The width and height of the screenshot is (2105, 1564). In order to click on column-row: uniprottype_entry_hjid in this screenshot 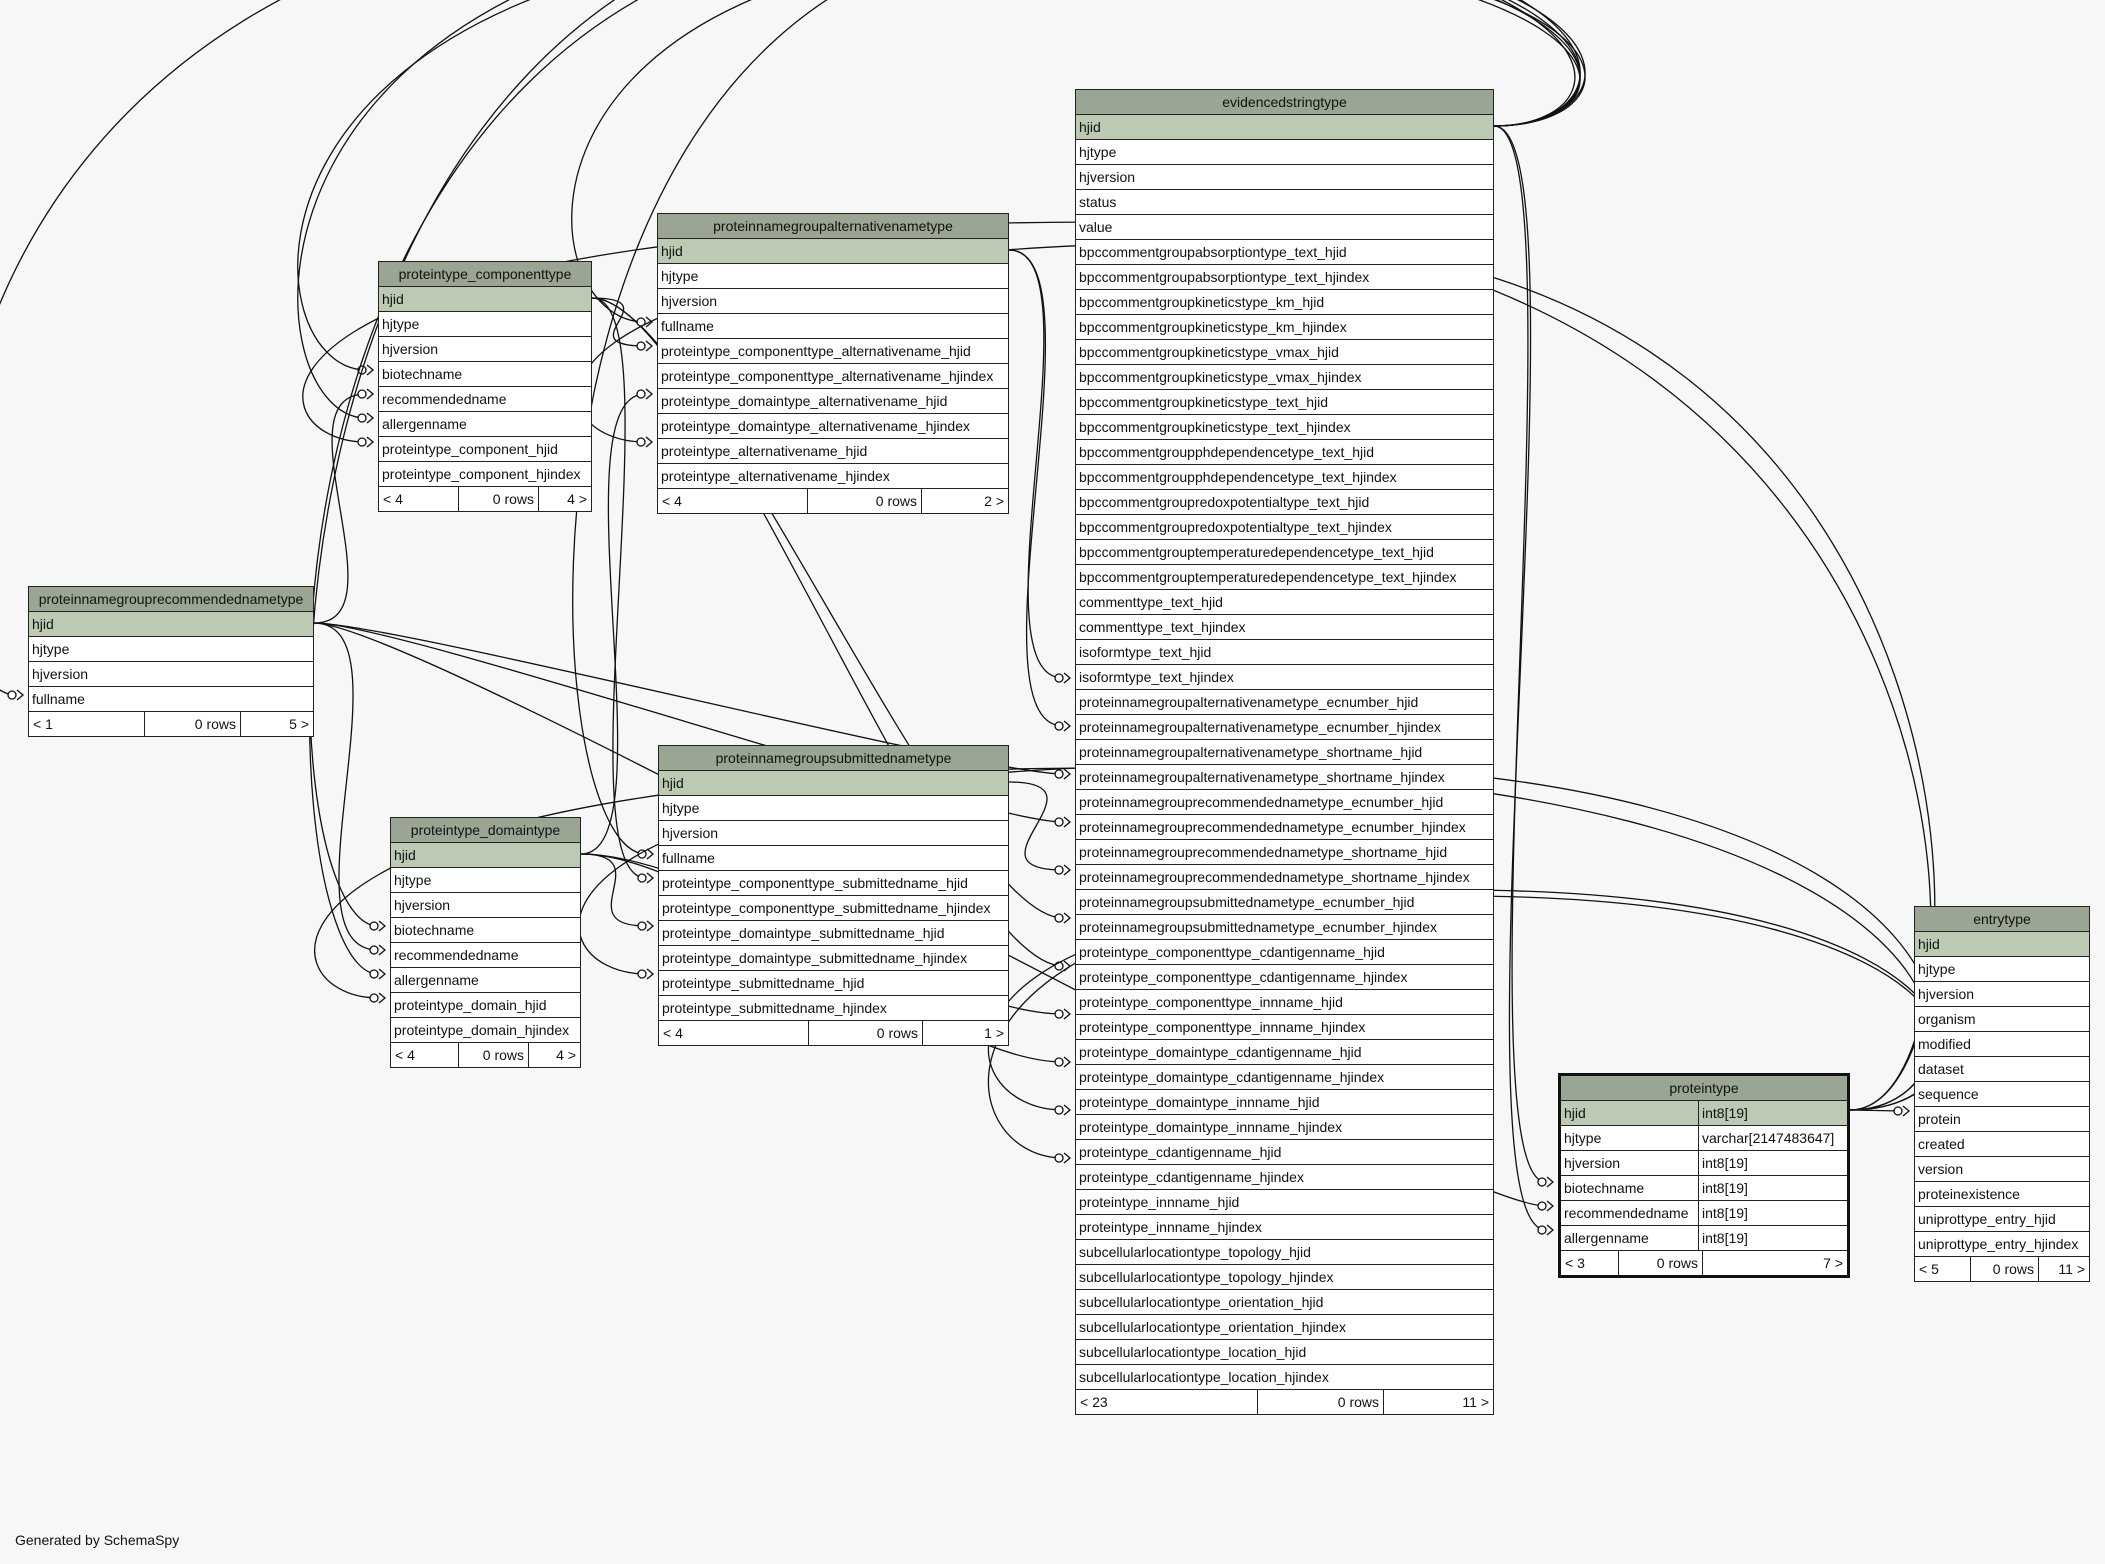, I will do `click(2002, 1219)`.